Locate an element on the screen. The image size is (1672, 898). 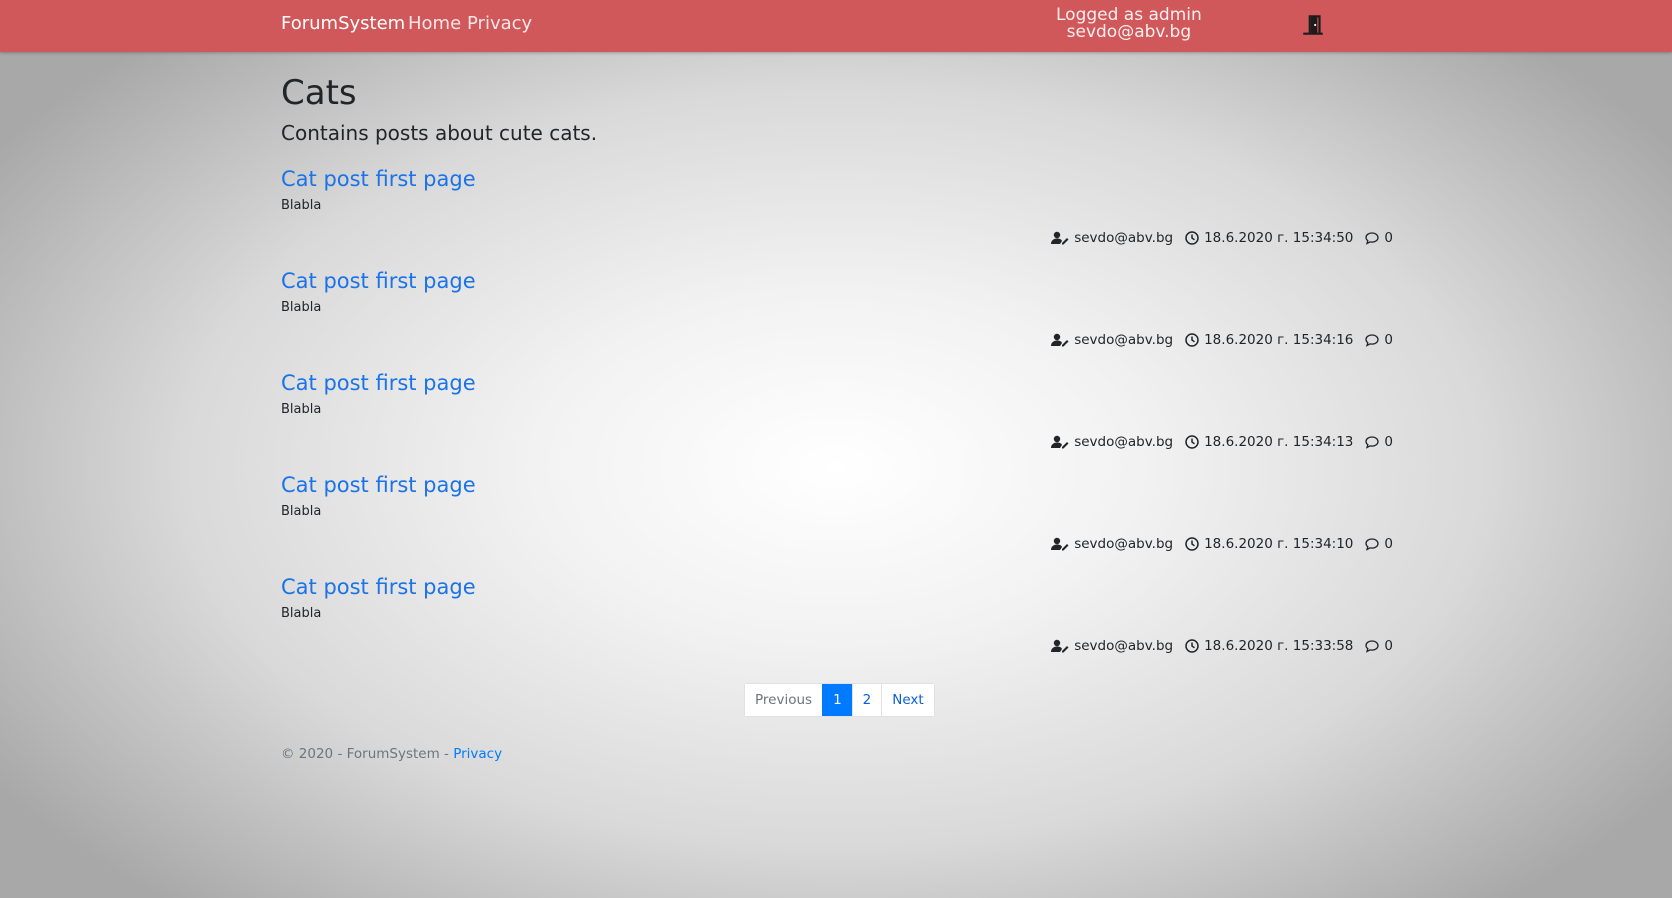
footer-privacy-link: Privacy is located at coordinates (477, 754).